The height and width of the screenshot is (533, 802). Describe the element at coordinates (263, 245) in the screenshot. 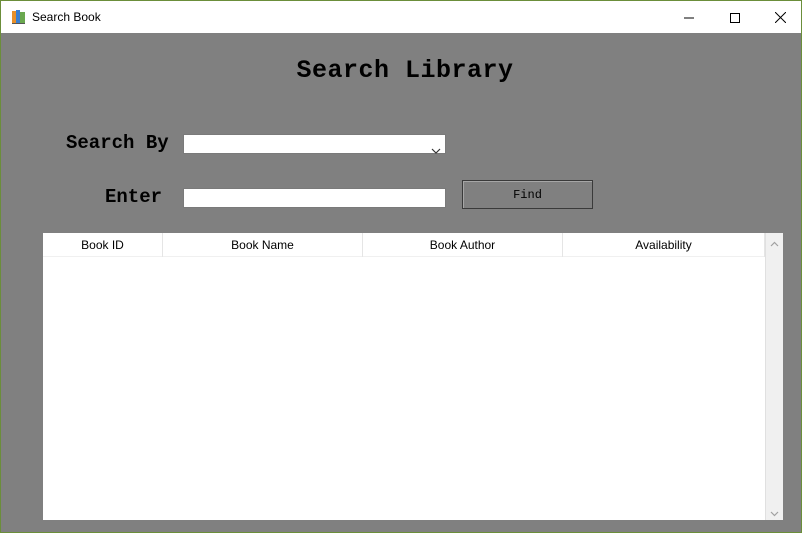

I see `column-header-book-name: Book Name` at that location.